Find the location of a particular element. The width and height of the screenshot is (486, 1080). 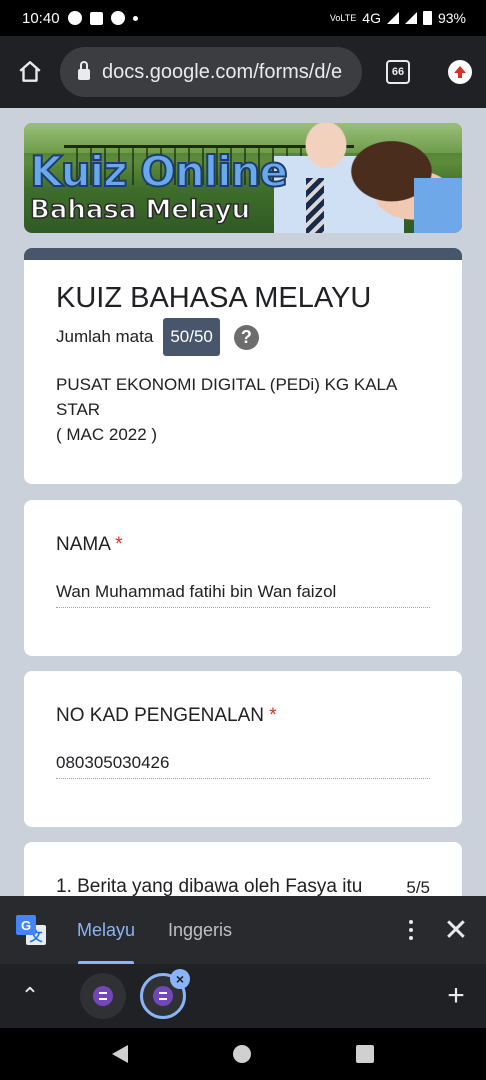

score-badge: 50/50 is located at coordinates (191, 337).